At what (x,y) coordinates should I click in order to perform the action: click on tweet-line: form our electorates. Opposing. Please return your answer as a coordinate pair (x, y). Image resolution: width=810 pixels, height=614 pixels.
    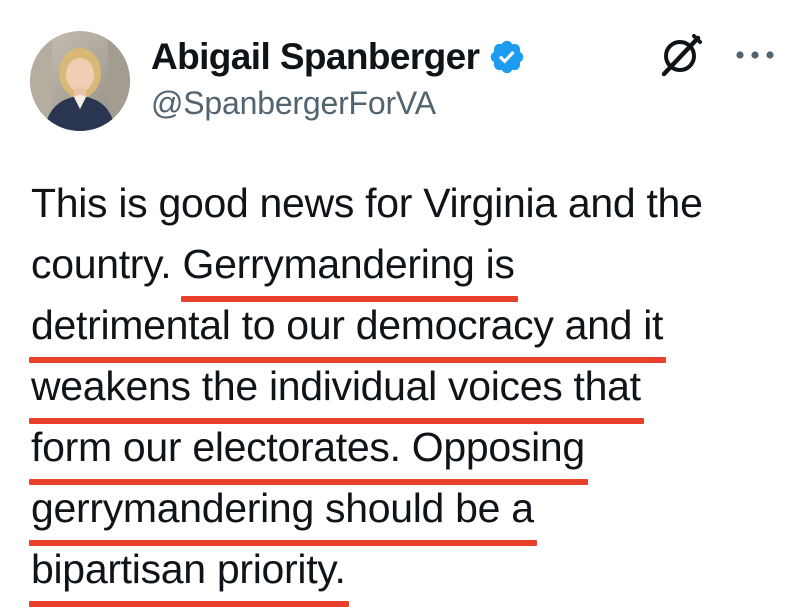
    Looking at the image, I should click on (410, 451).